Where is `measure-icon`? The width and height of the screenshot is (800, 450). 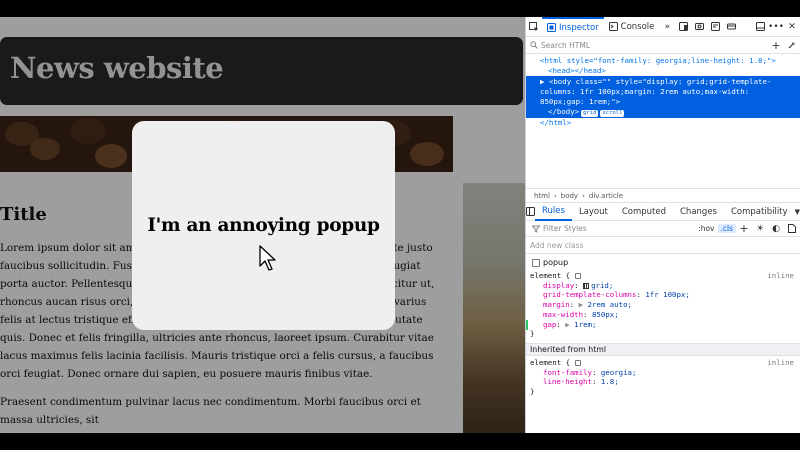 measure-icon is located at coordinates (731, 27).